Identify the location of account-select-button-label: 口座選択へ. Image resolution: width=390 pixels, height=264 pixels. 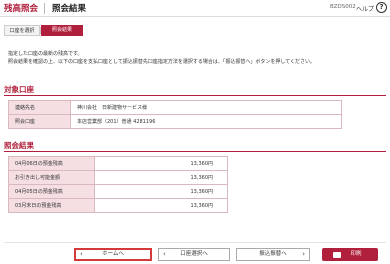
(194, 254).